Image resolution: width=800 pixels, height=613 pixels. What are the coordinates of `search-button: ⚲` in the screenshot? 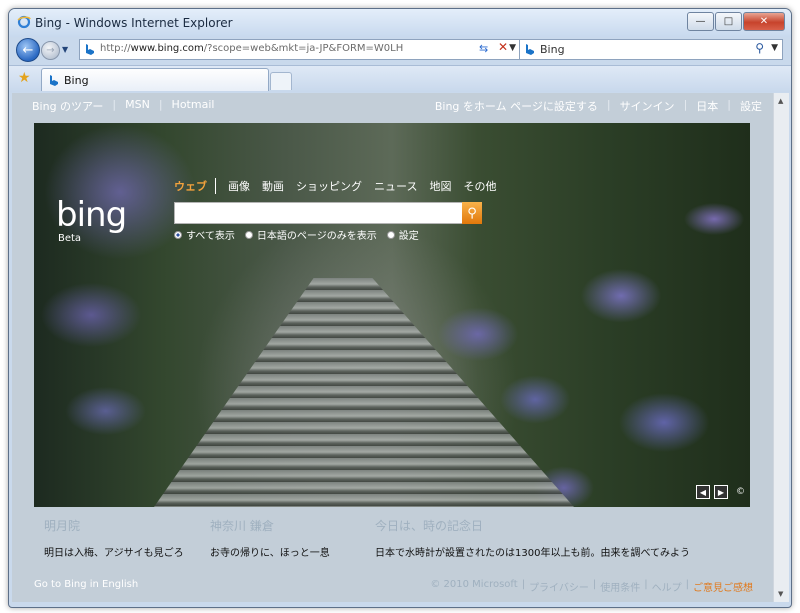 It's located at (472, 213).